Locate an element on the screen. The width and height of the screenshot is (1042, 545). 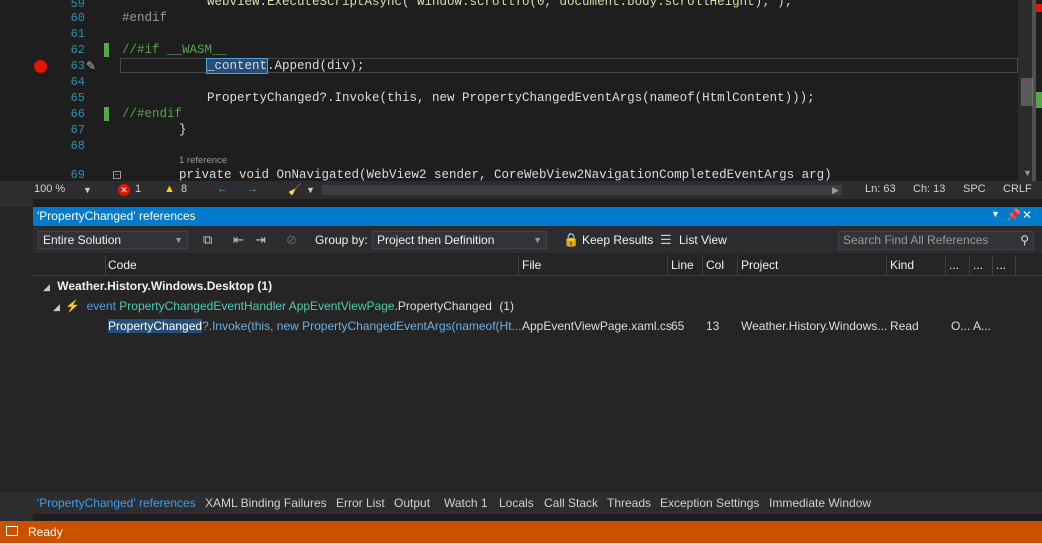
vertical-scrollbar: ▼ is located at coordinates (1027, 90).